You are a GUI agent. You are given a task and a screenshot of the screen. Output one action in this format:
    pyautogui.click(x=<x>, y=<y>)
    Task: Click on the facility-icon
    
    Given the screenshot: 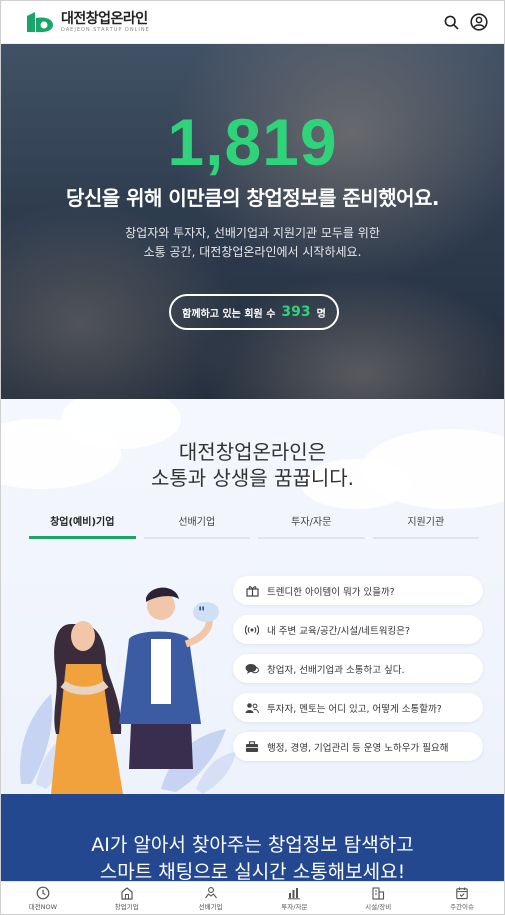 What is the action you would take?
    pyautogui.click(x=378, y=893)
    